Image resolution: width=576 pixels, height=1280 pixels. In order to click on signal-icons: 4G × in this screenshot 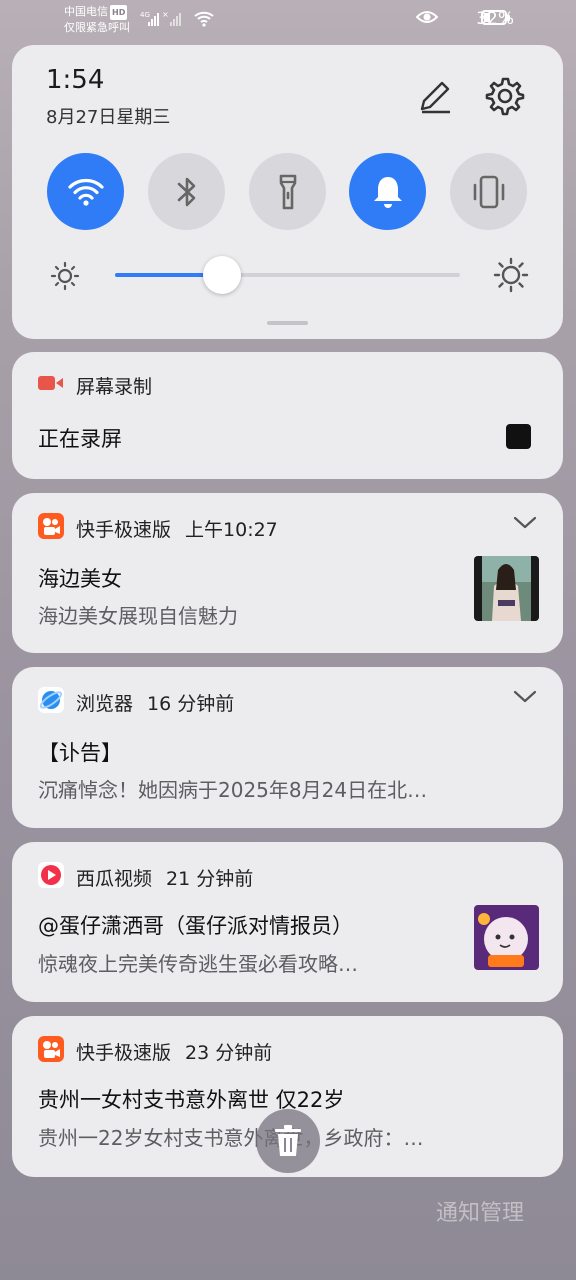, I will do `click(180, 21)`.